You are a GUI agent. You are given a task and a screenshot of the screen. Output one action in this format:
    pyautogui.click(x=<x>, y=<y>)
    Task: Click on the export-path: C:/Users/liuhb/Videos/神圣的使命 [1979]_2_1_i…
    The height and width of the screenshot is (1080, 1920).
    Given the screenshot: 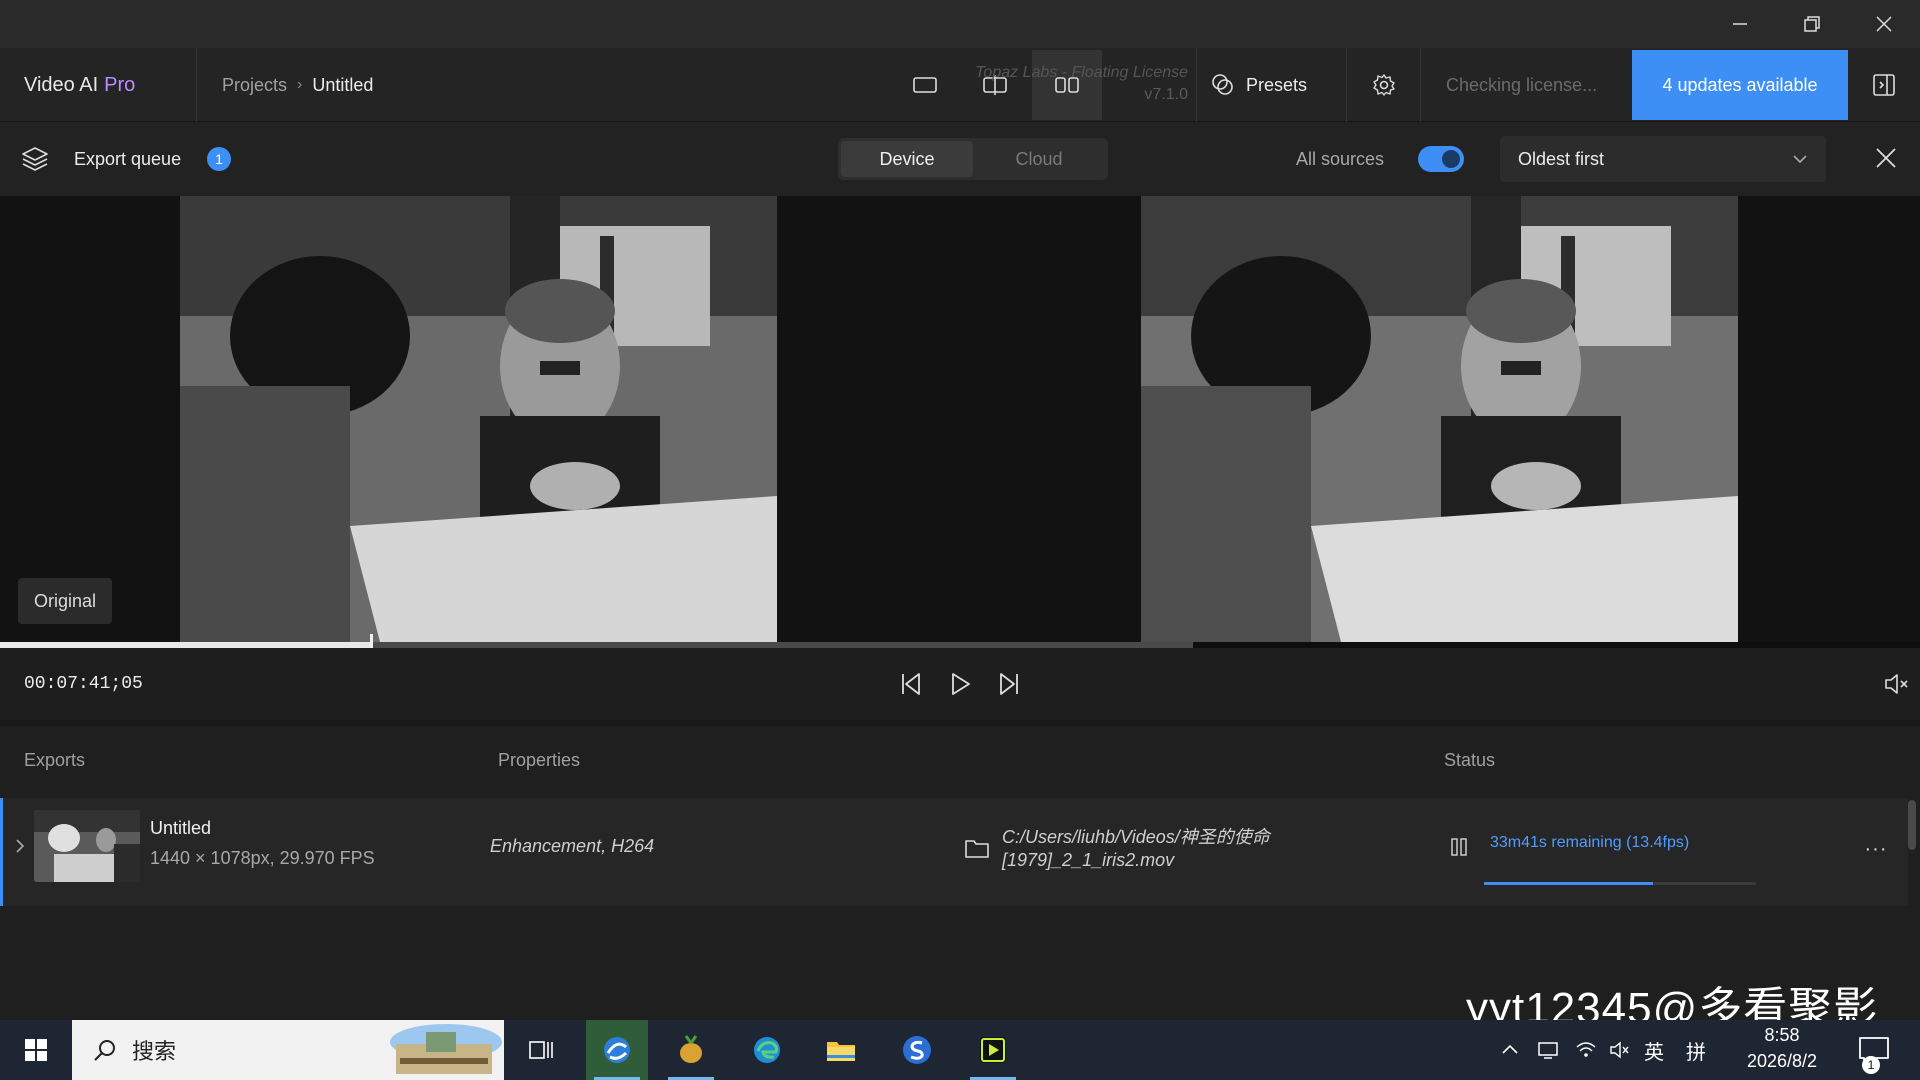 What is the action you would take?
    pyautogui.click(x=1162, y=849)
    